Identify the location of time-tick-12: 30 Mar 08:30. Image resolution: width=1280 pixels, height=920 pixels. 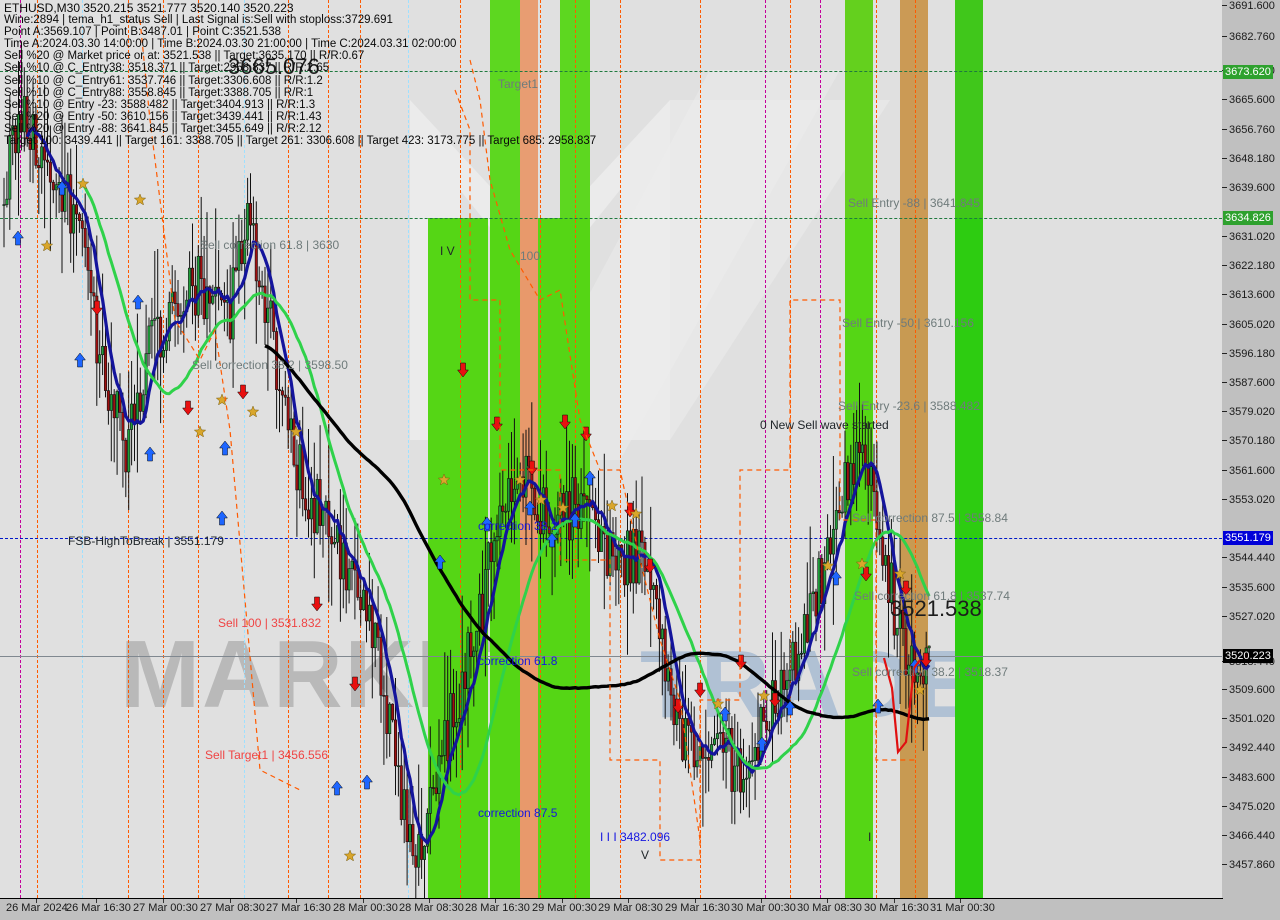
(829, 908).